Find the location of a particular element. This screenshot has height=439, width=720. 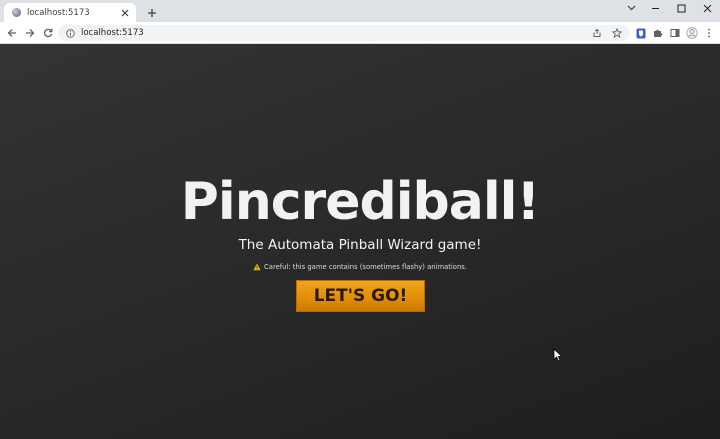

window-controls is located at coordinates (681, 8).